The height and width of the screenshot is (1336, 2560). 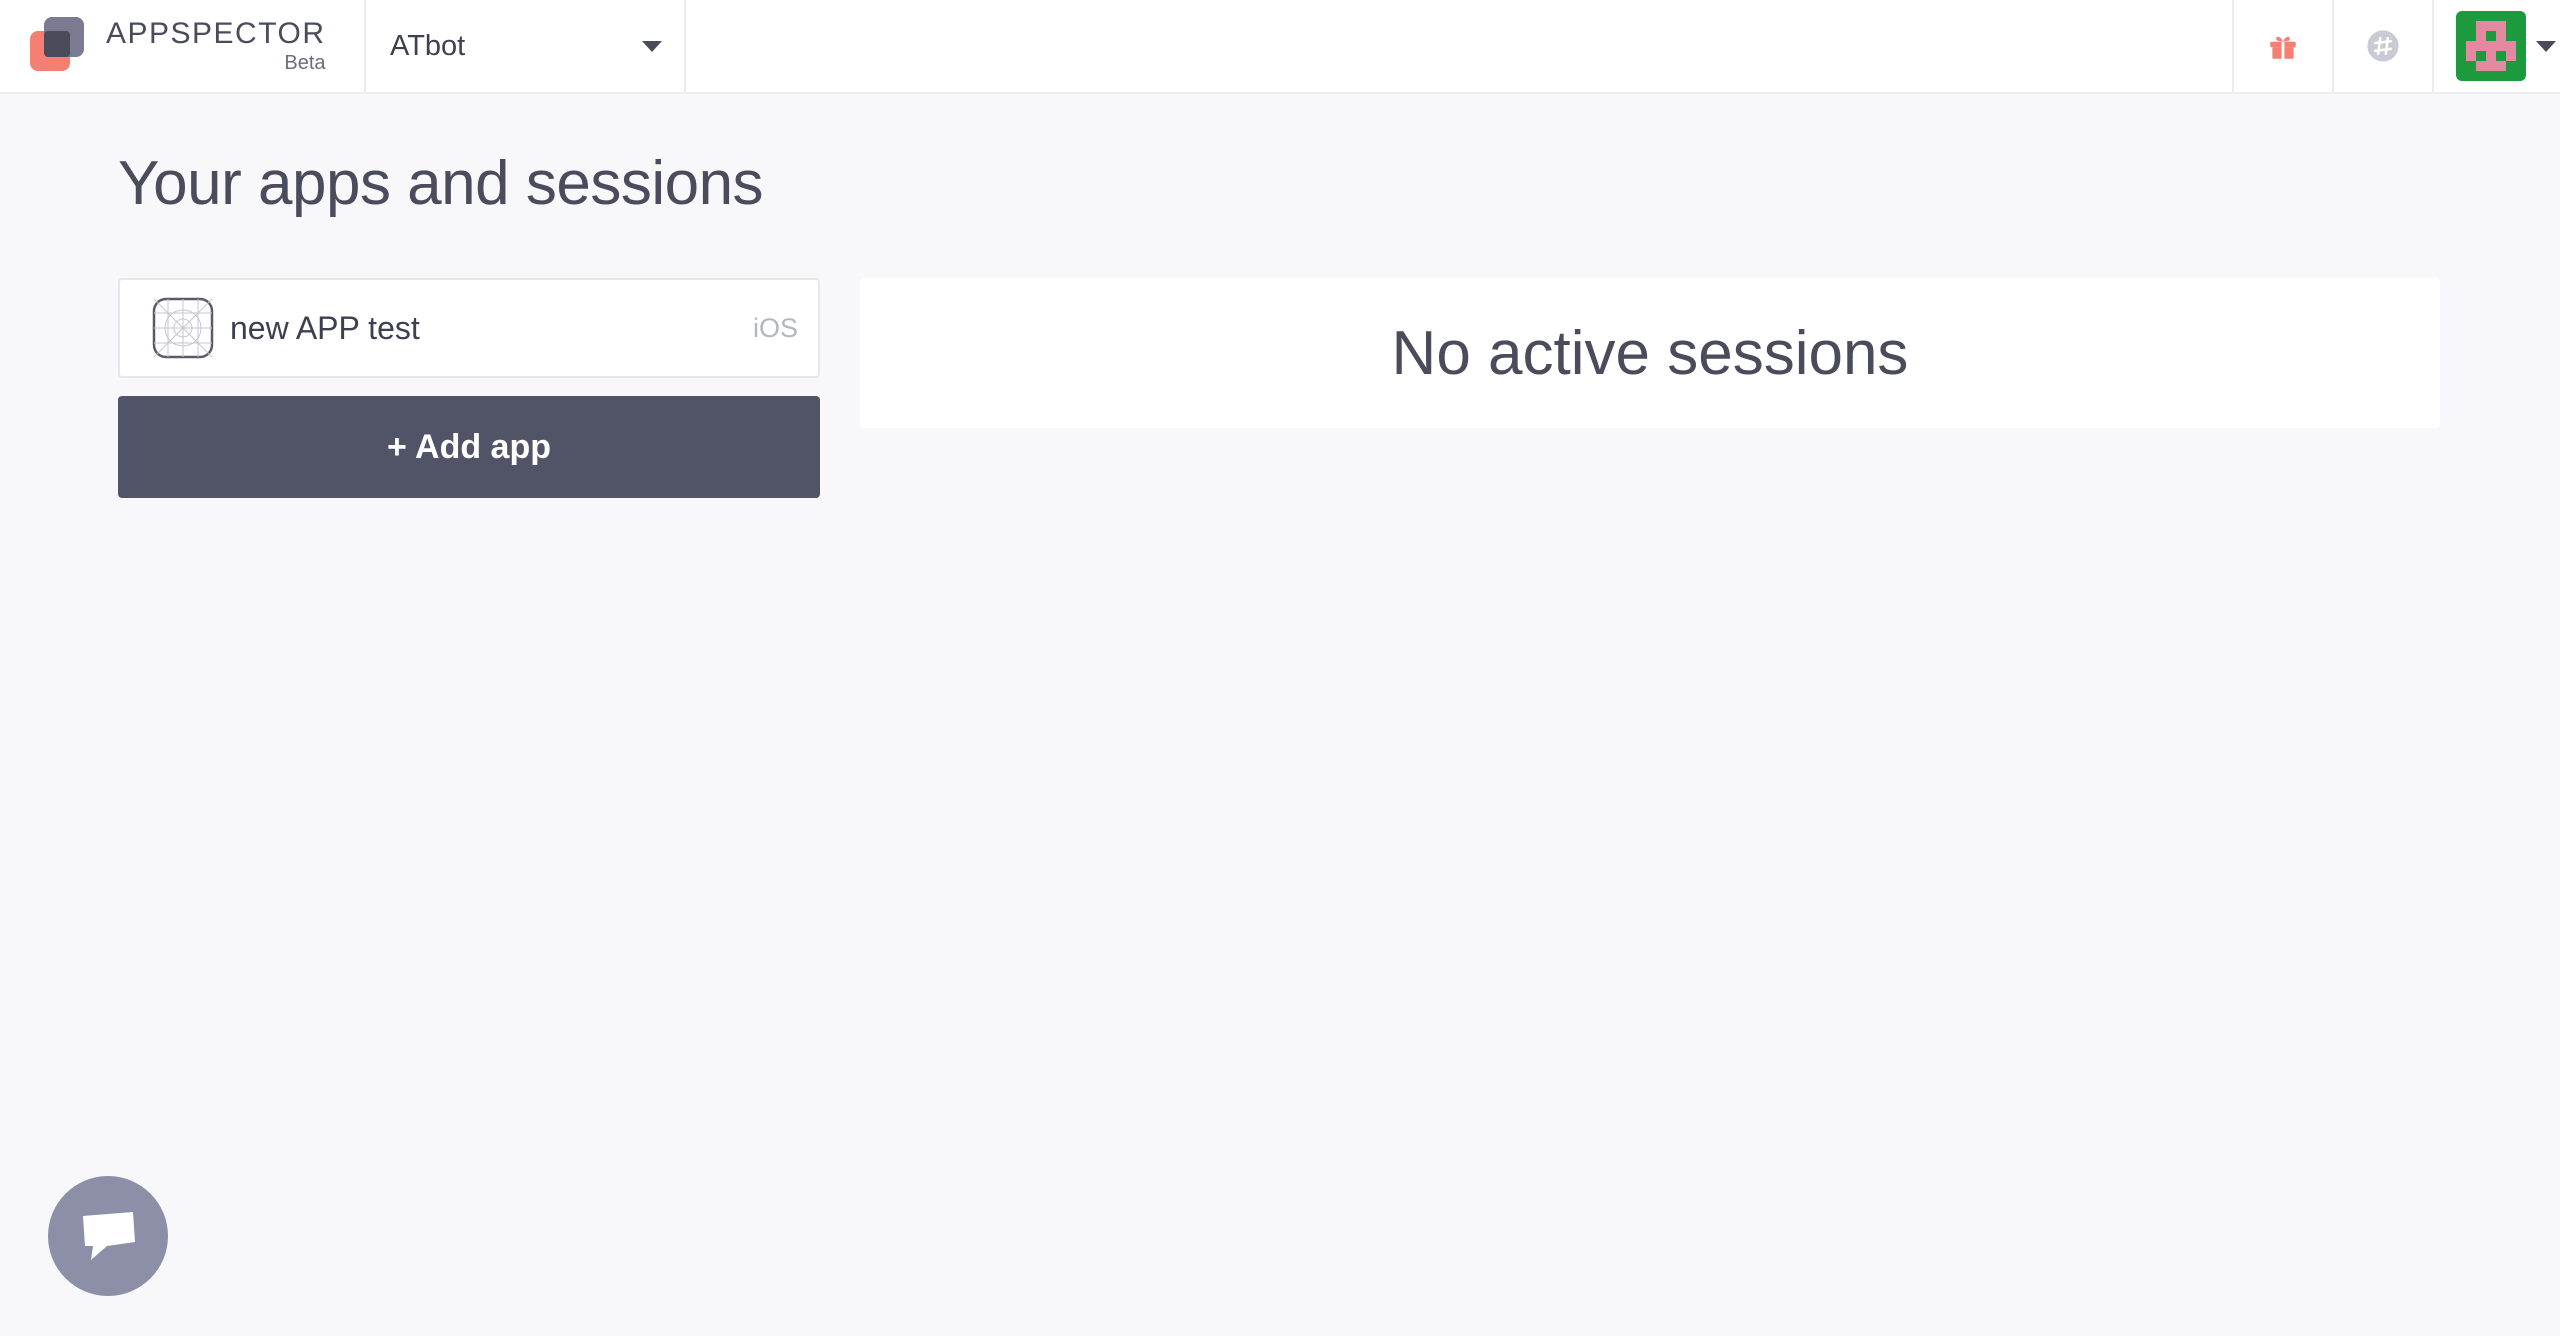 What do you see at coordinates (775, 327) in the screenshot?
I see `app-platform-label: iOS` at bounding box center [775, 327].